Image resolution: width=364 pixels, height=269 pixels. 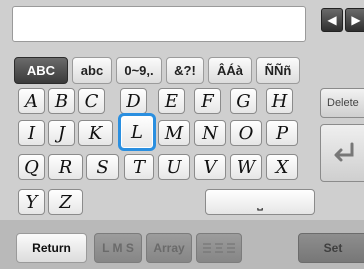 What do you see at coordinates (282, 133) in the screenshot?
I see `key-p: P` at bounding box center [282, 133].